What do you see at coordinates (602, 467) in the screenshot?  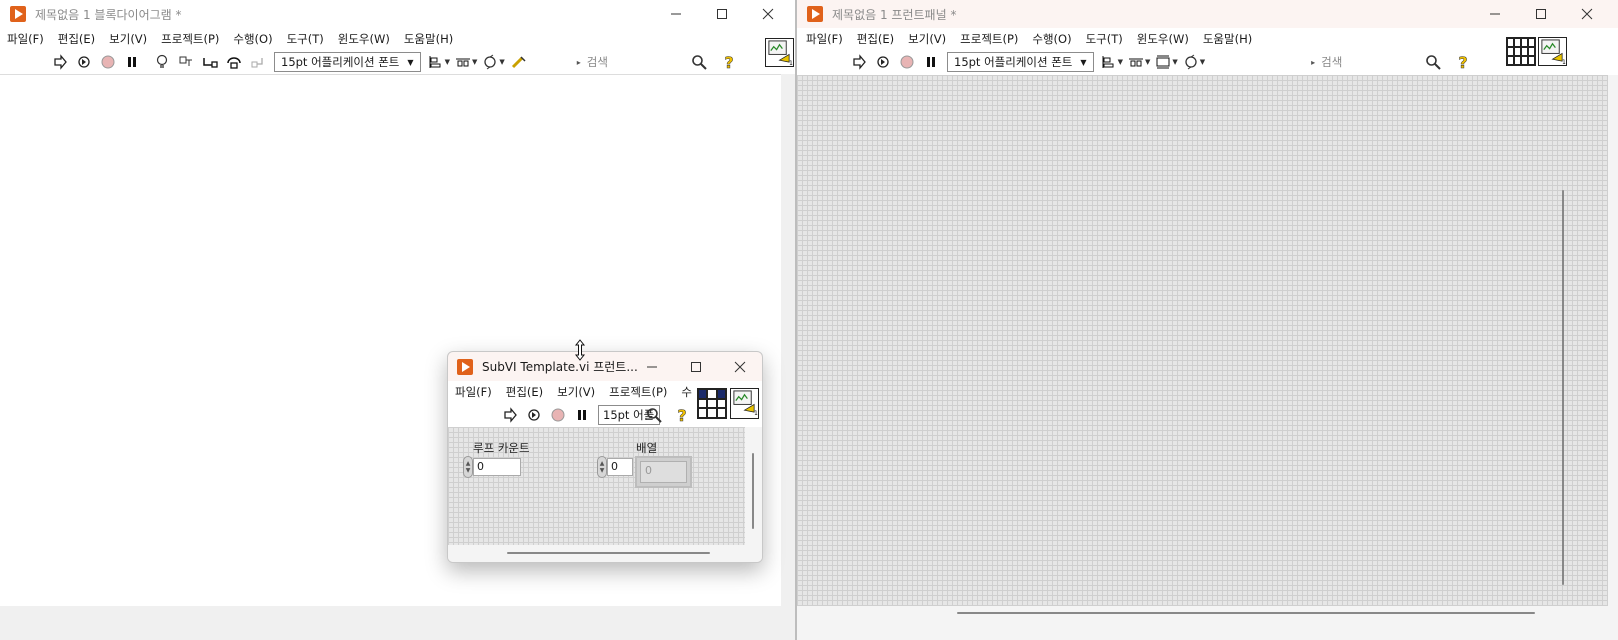 I see `index-increment-decrement-arrows: ▲ ▼` at bounding box center [602, 467].